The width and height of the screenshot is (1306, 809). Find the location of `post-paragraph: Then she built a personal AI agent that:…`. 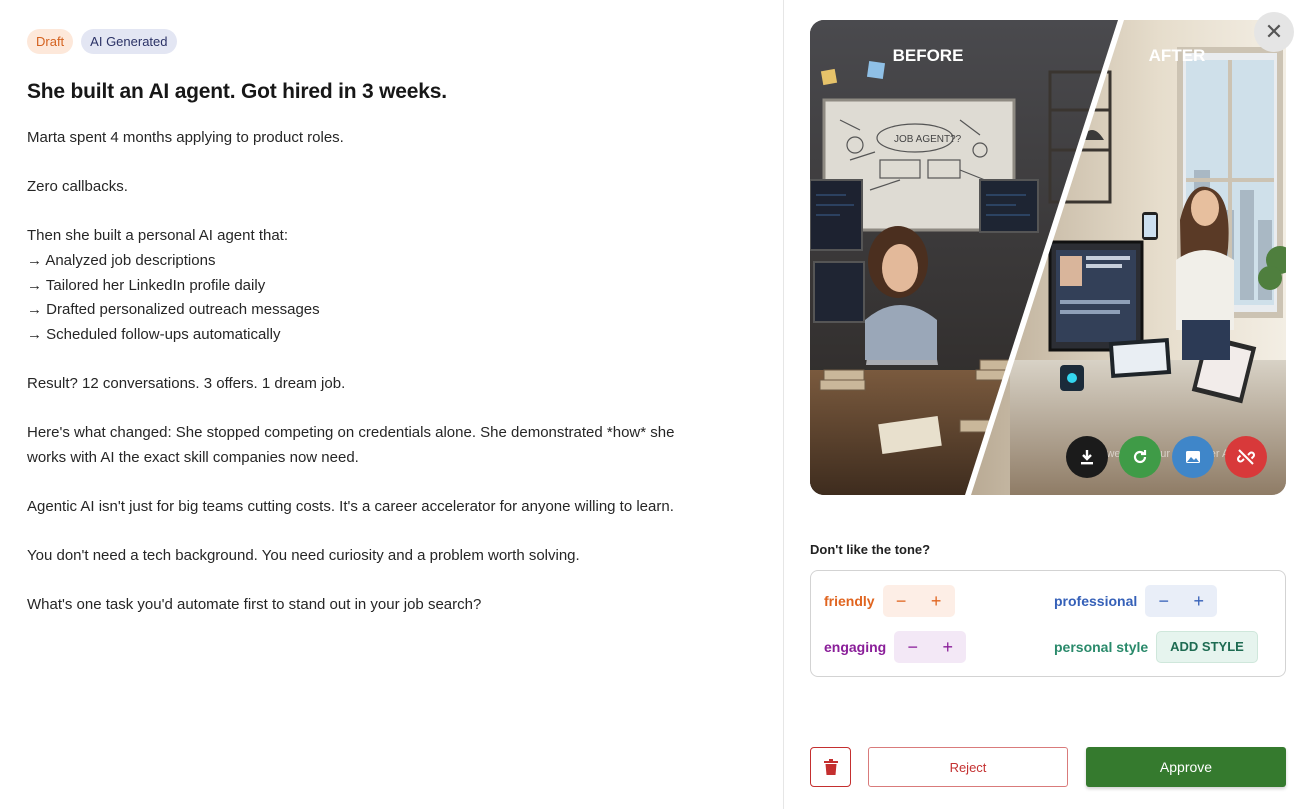

post-paragraph: Then she built a personal AI agent that:… is located at coordinates (392, 285).